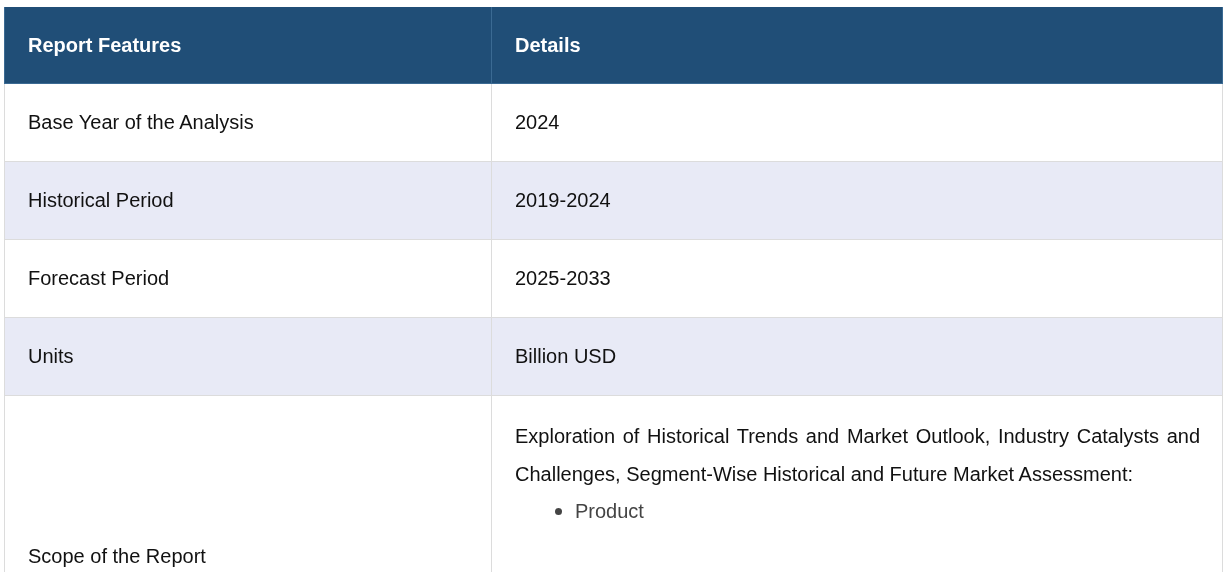 This screenshot has height=572, width=1225. I want to click on scope-text: Exploration of Historical Trends and Market Outlook, Industry Catalysts and Challenges, Segment-Wise Historical and Future Market Assessment:, so click(857, 455).